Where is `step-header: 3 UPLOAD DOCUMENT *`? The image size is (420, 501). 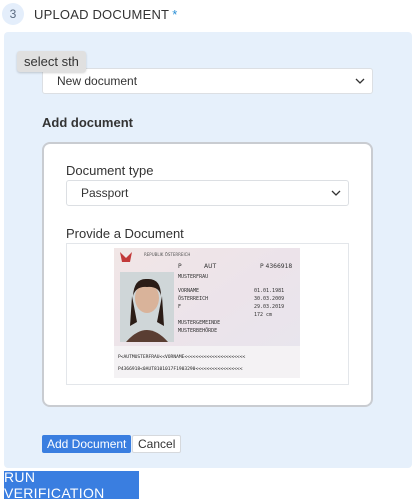 step-header: 3 UPLOAD DOCUMENT * is located at coordinates (89, 14).